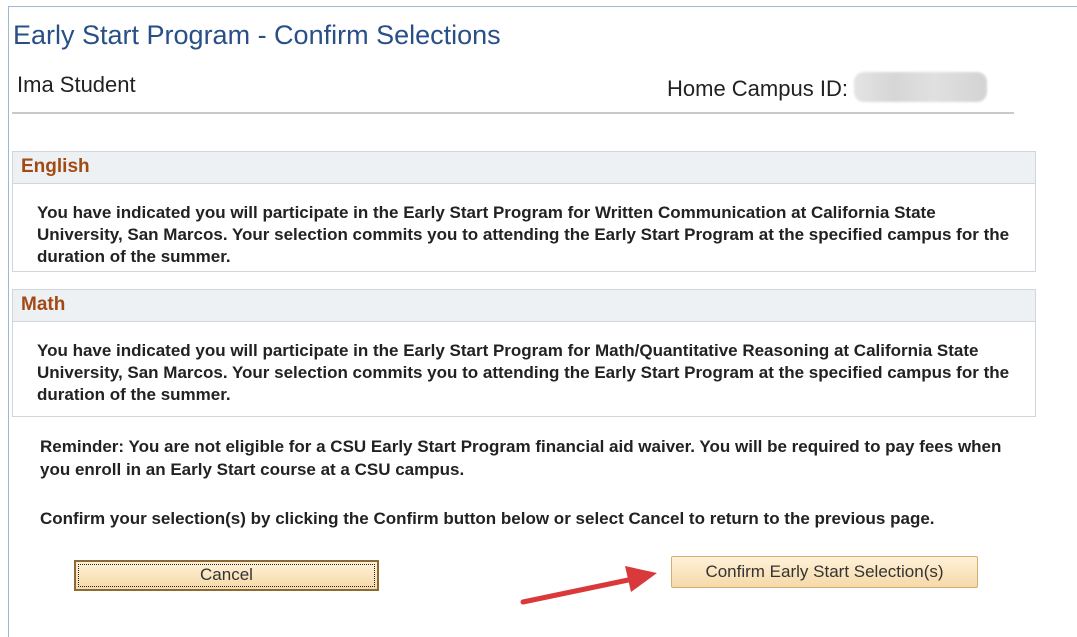  I want to click on english-section-heading: English, so click(524, 168).